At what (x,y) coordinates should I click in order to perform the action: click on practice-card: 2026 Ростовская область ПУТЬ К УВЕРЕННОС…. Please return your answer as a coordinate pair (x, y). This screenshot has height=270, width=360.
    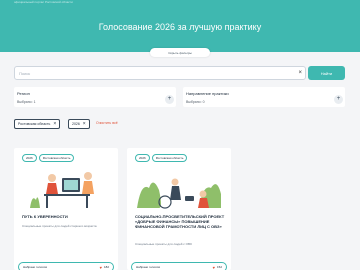
    Looking at the image, I should click on (66, 209).